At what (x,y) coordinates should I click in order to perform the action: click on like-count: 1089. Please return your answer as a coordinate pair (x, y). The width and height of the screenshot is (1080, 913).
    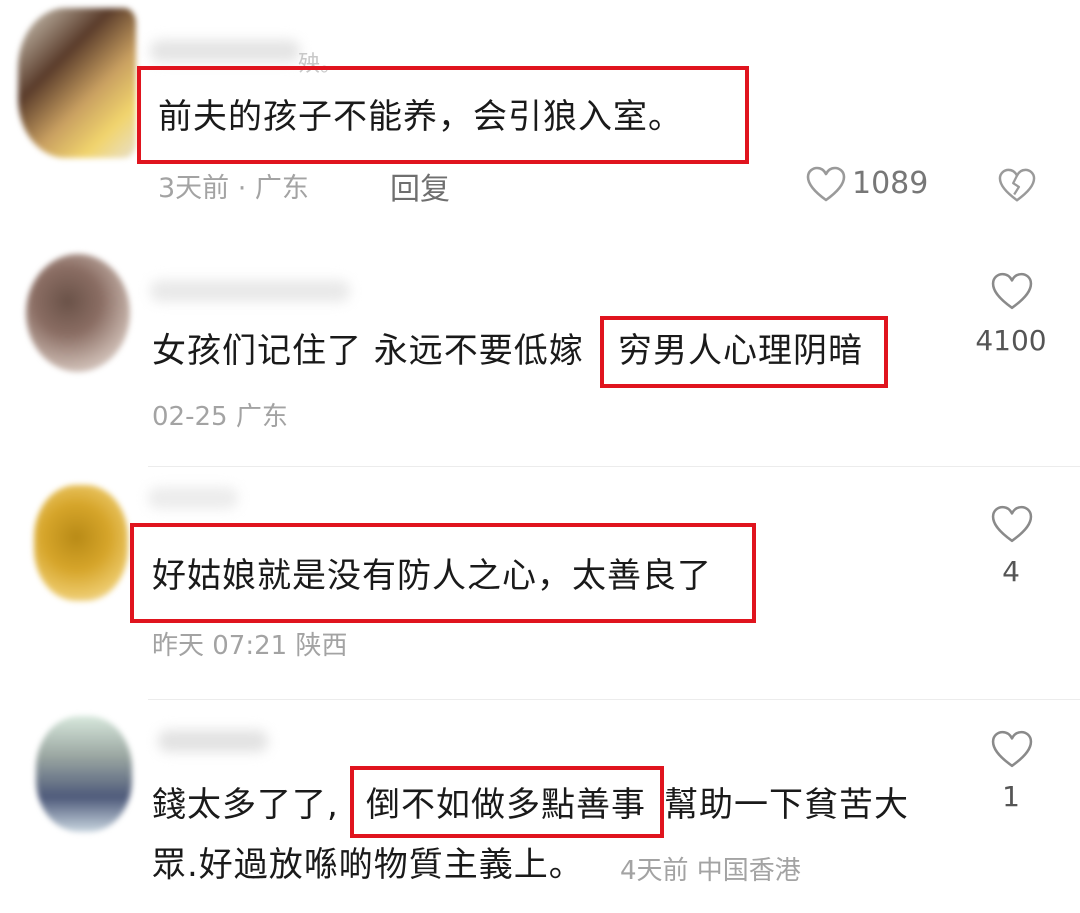
    Looking at the image, I should click on (890, 183).